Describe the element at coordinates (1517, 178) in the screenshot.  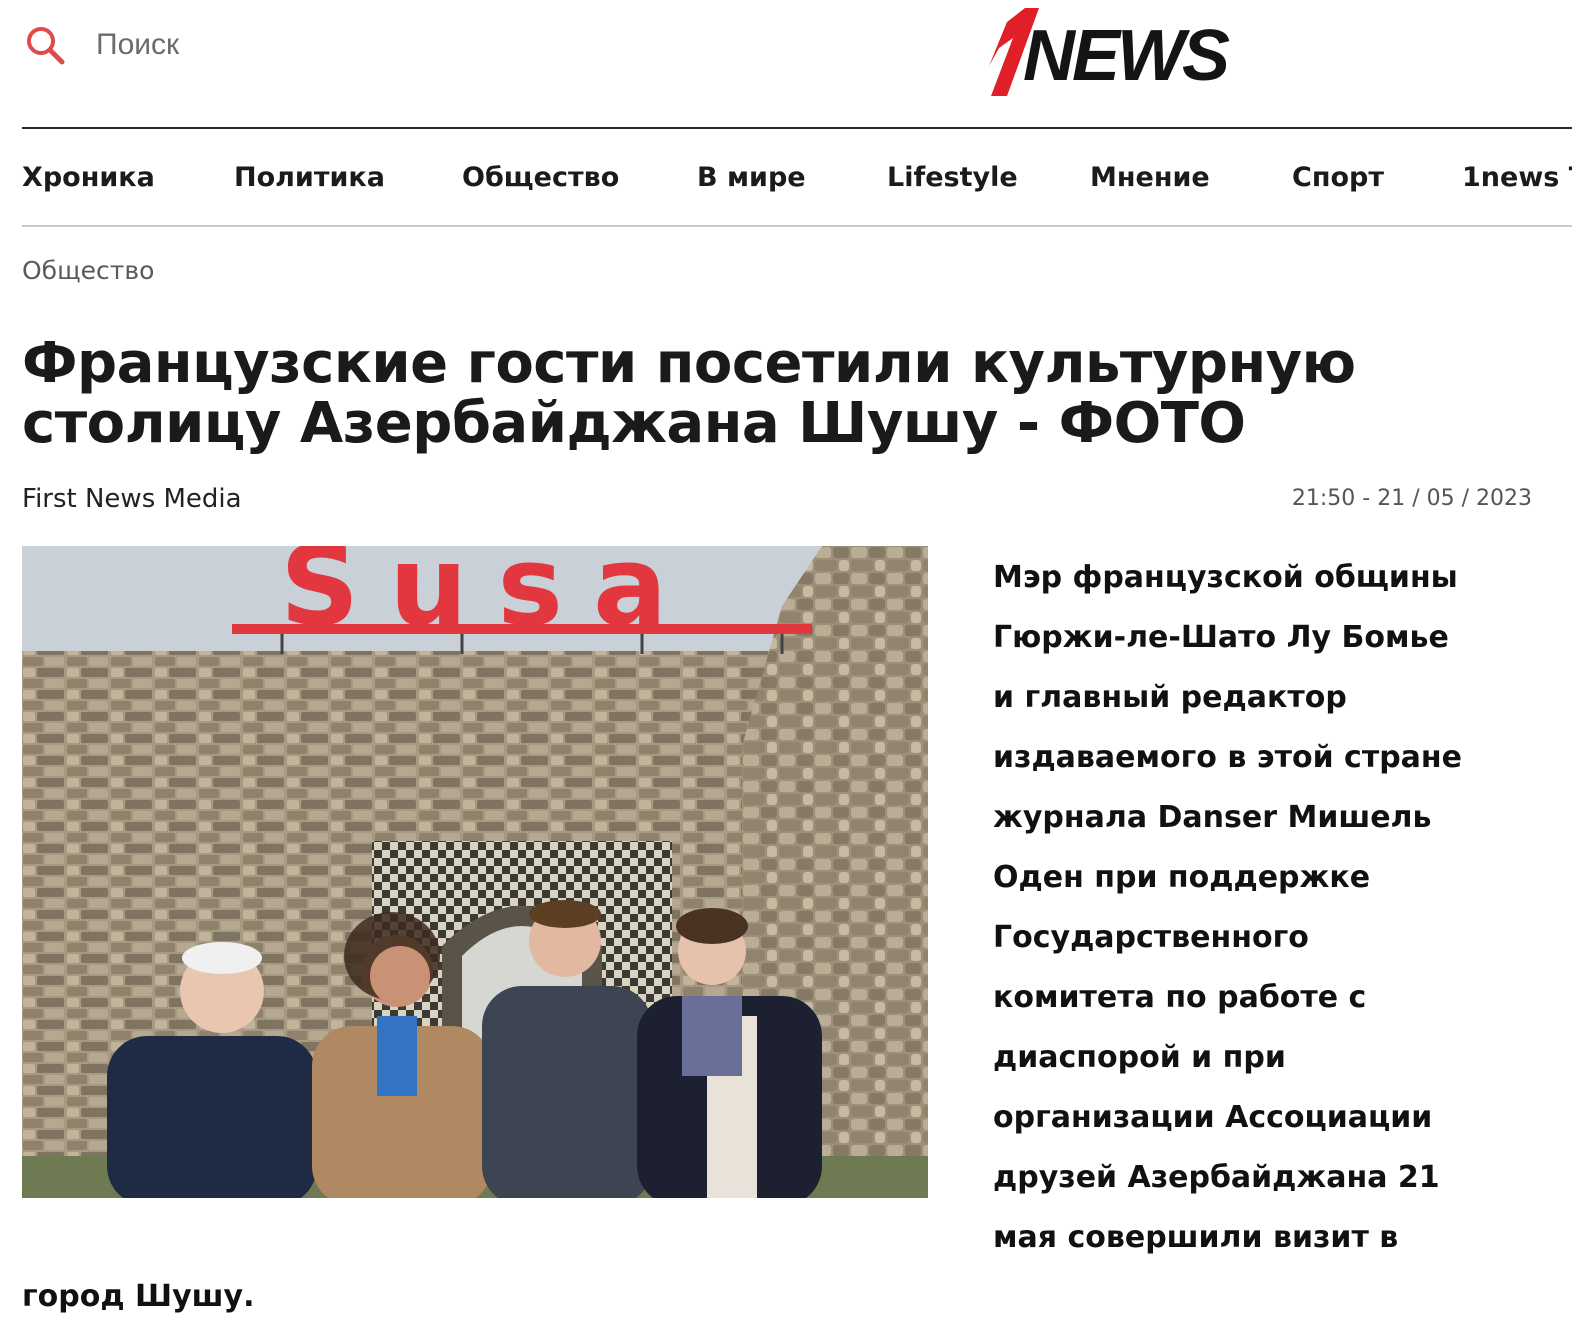
I see `nav-item-1news-tv: 1news T` at that location.